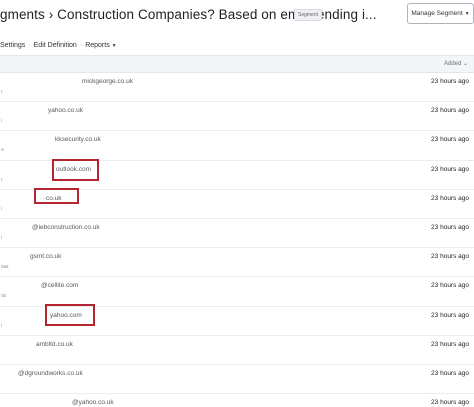 Image resolution: width=474 pixels, height=407 pixels. I want to click on segment-subnav: Settings · Edit Definition · Reports ▼, so click(58, 45).